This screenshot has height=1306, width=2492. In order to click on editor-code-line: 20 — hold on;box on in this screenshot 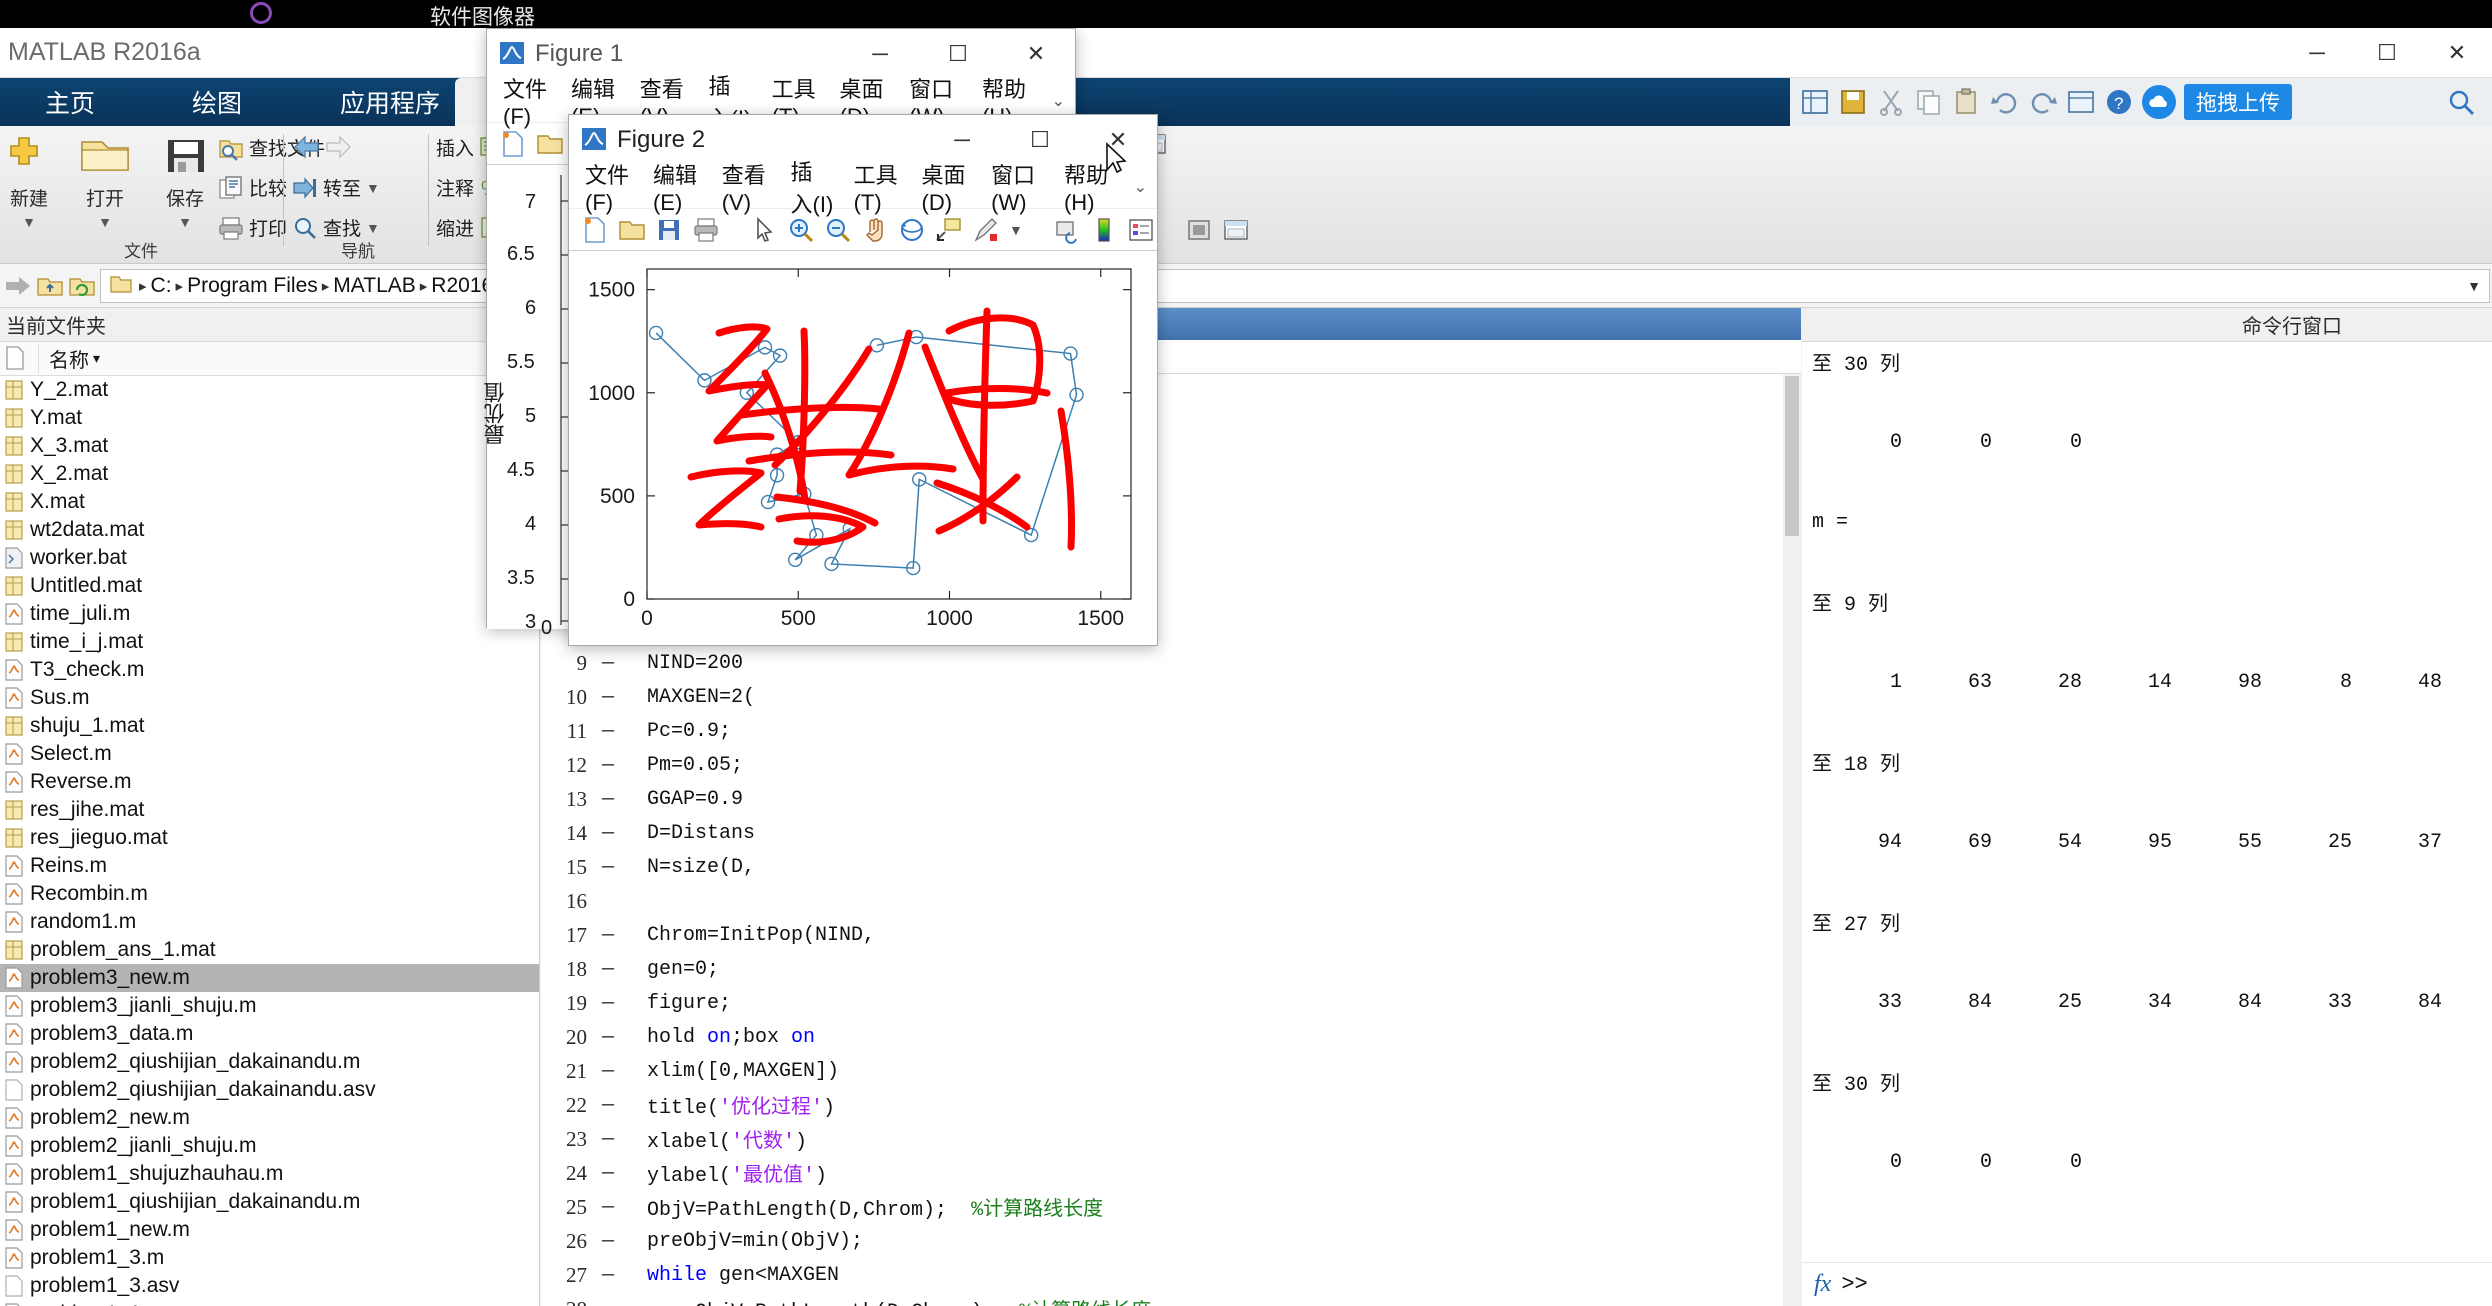, I will do `click(1171, 1037)`.